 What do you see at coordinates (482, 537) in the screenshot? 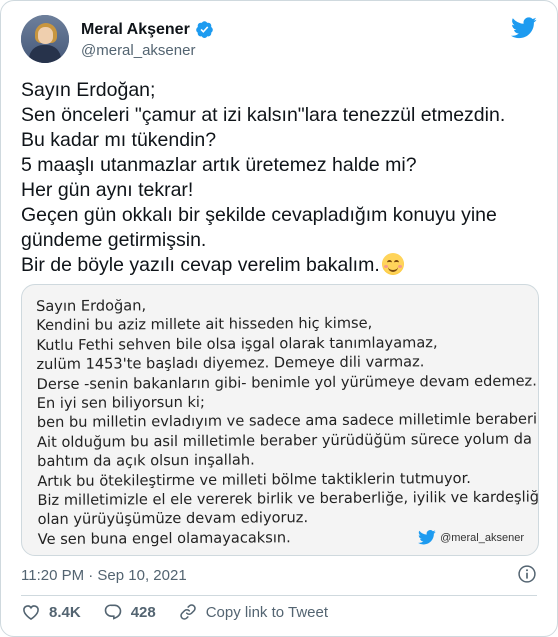
I see `watermark-handle: @meral_aksener` at bounding box center [482, 537].